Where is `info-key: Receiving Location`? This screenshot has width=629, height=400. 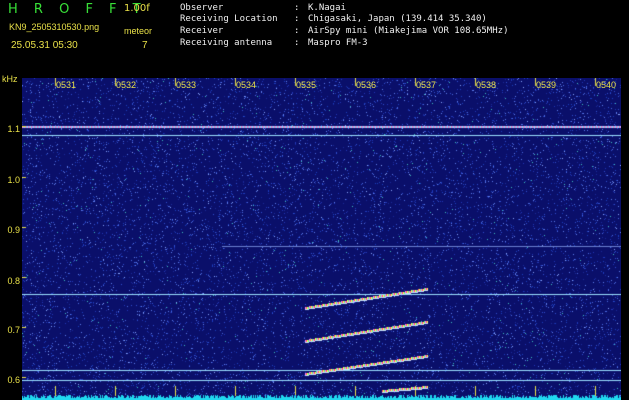
info-key: Receiving Location is located at coordinates (229, 19).